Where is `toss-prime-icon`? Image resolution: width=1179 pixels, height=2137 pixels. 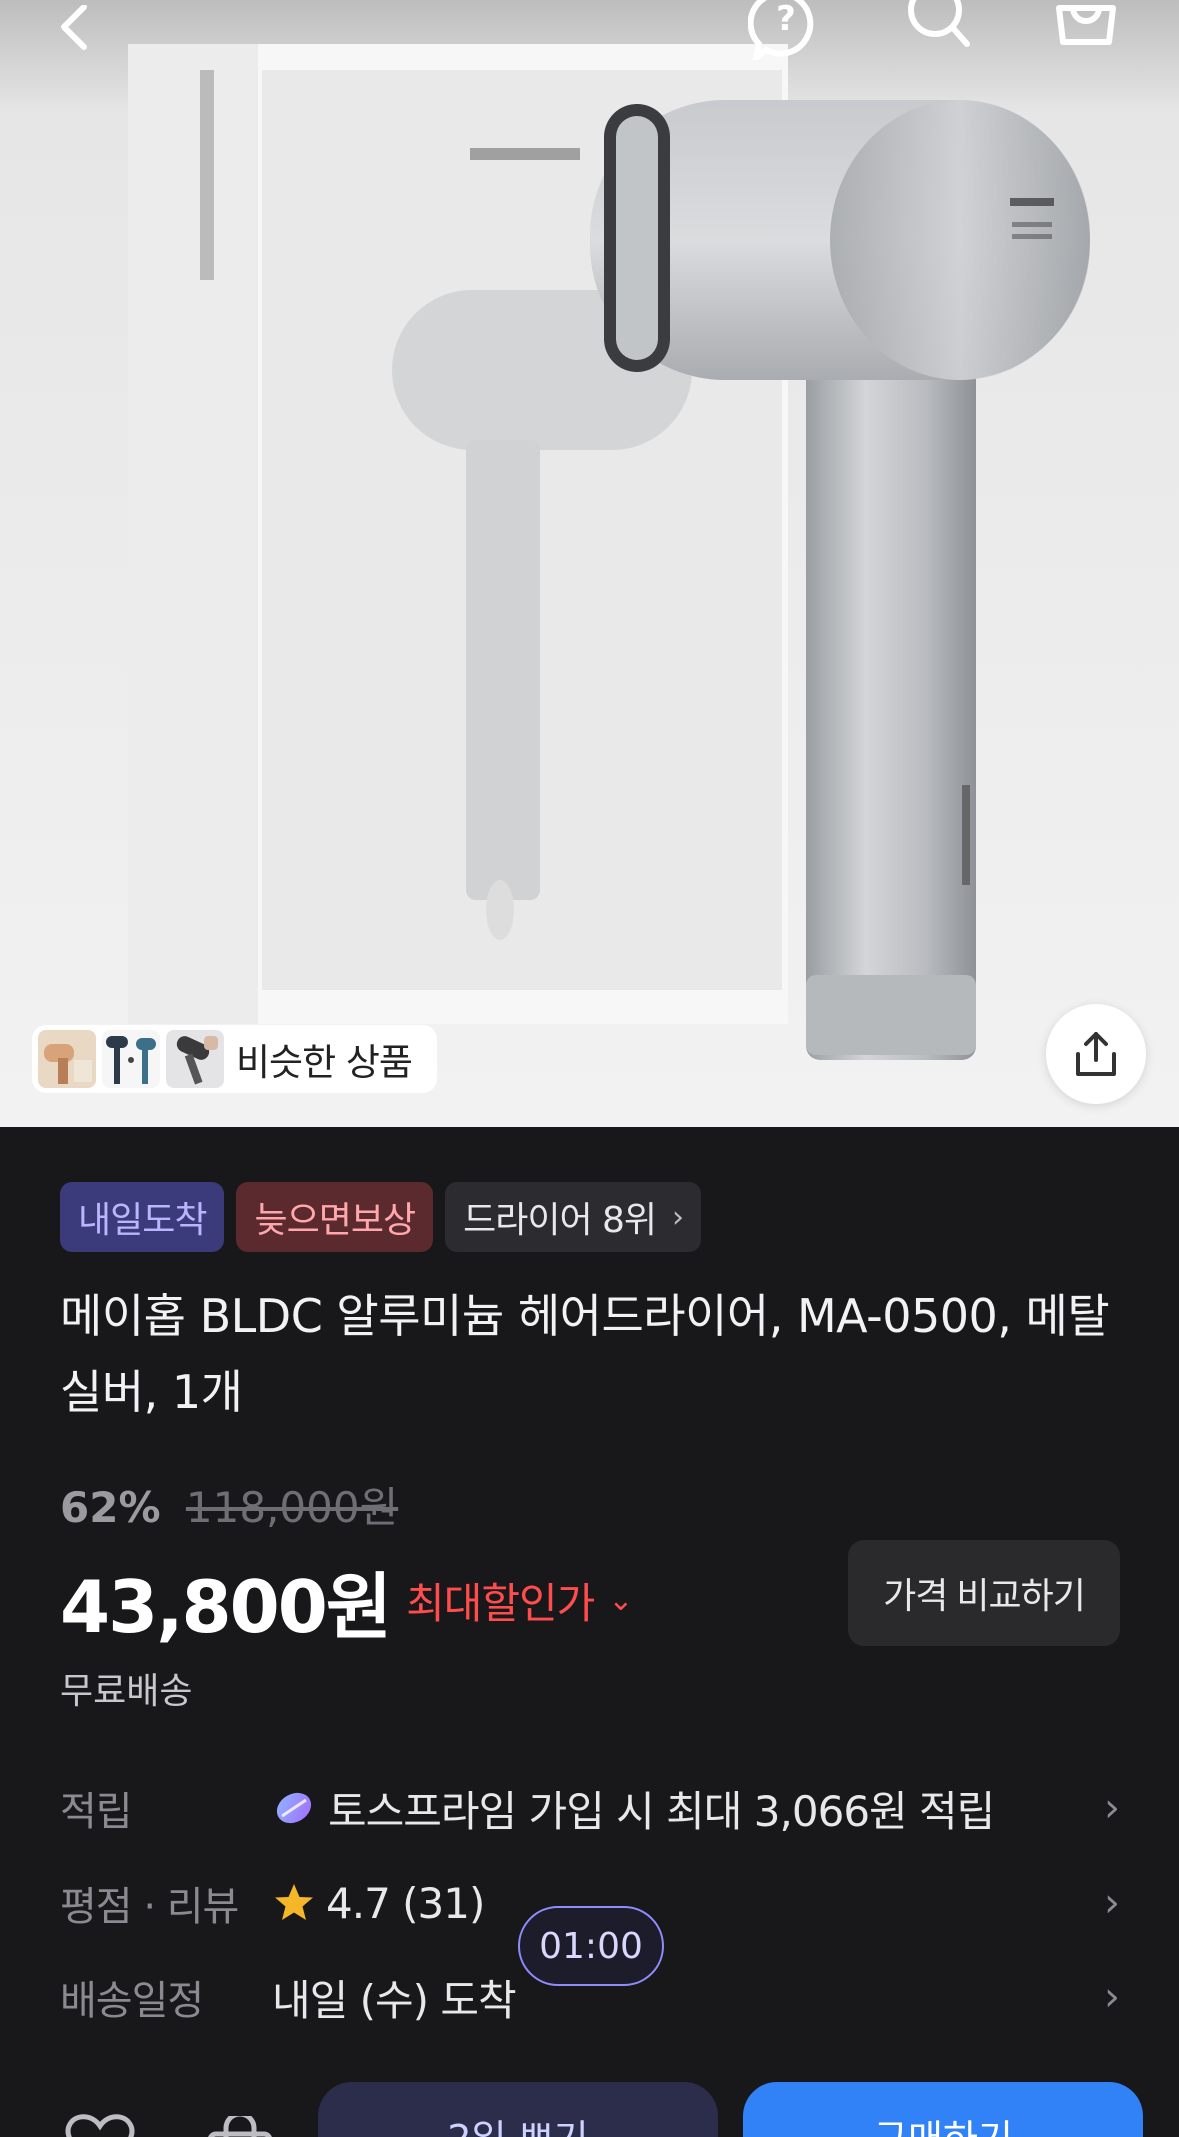 toss-prime-icon is located at coordinates (294, 1808).